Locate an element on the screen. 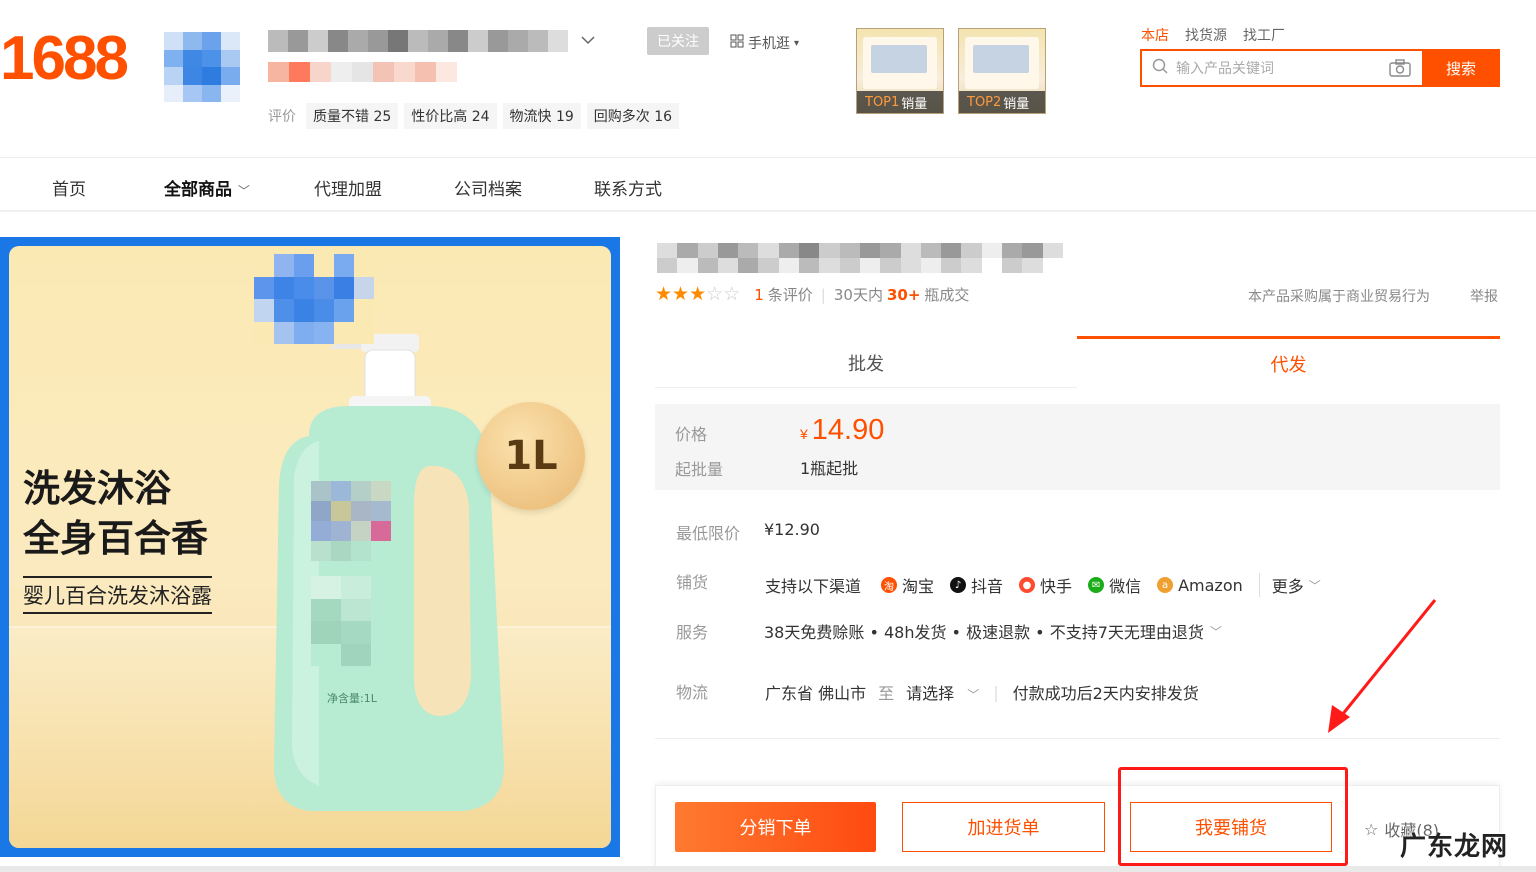 This screenshot has width=1536, height=872. divider is located at coordinates (1077, 738).